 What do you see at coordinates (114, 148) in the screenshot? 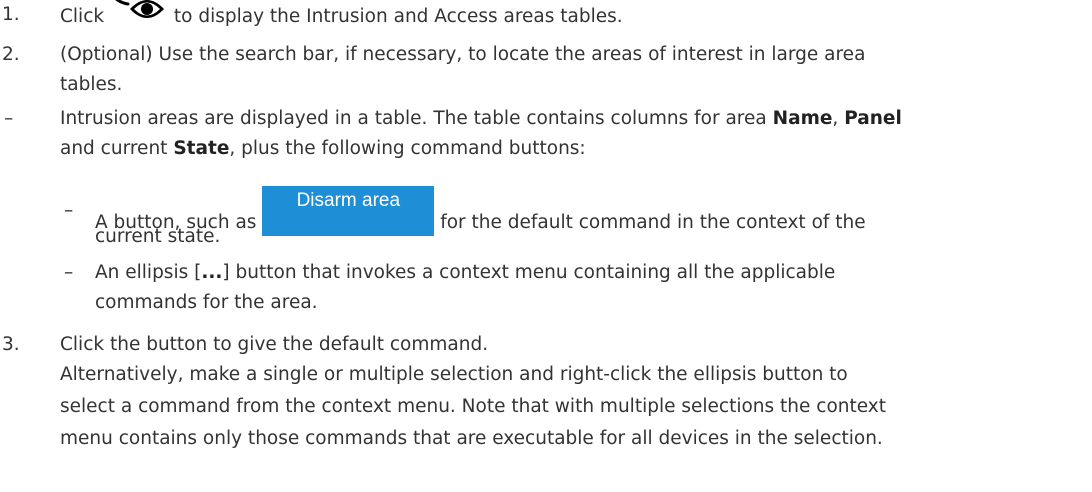
I see `bullet-text: and current` at bounding box center [114, 148].